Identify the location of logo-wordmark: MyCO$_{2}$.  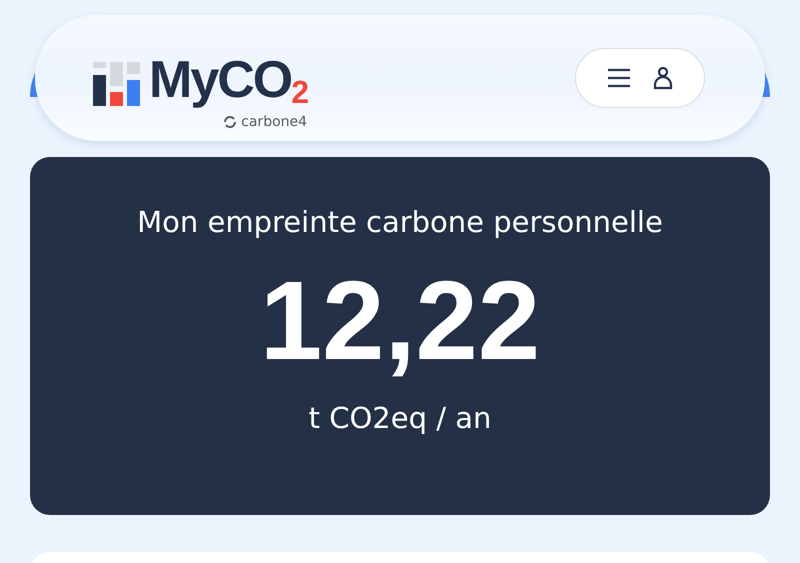
(228, 83).